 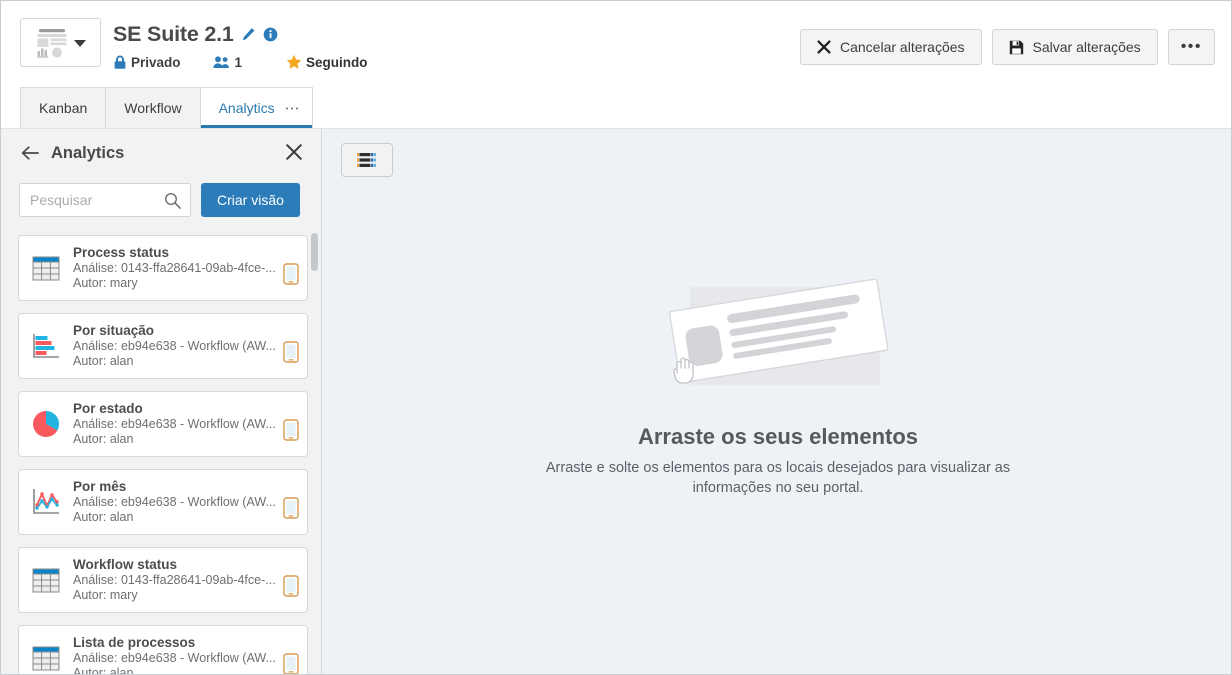 I want to click on close-panel-icon, so click(x=294, y=152).